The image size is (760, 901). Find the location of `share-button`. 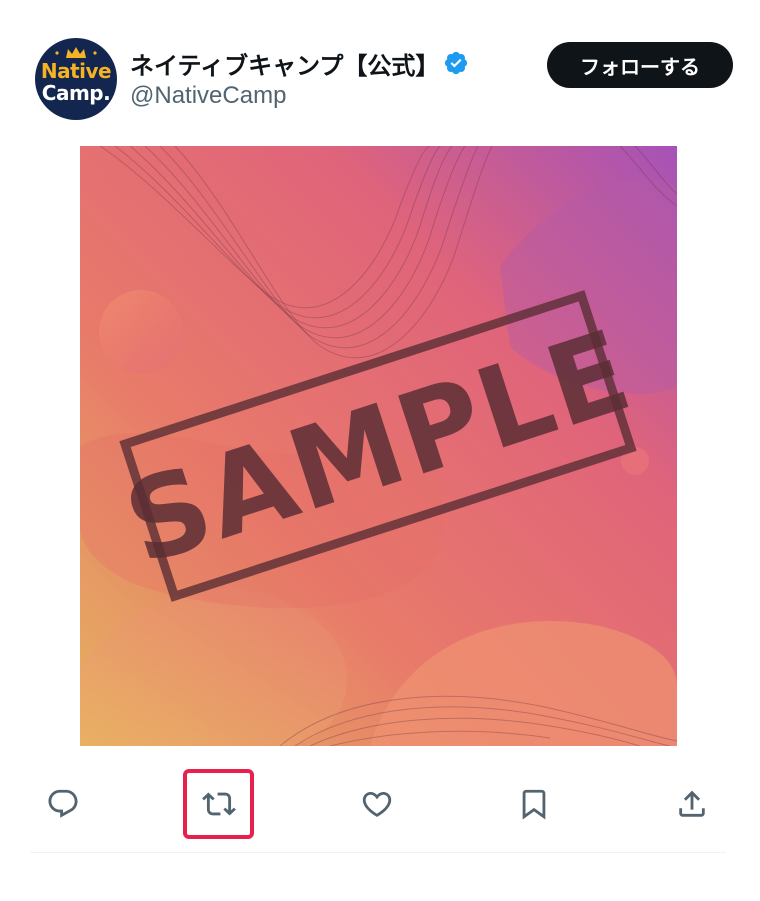

share-button is located at coordinates (692, 804).